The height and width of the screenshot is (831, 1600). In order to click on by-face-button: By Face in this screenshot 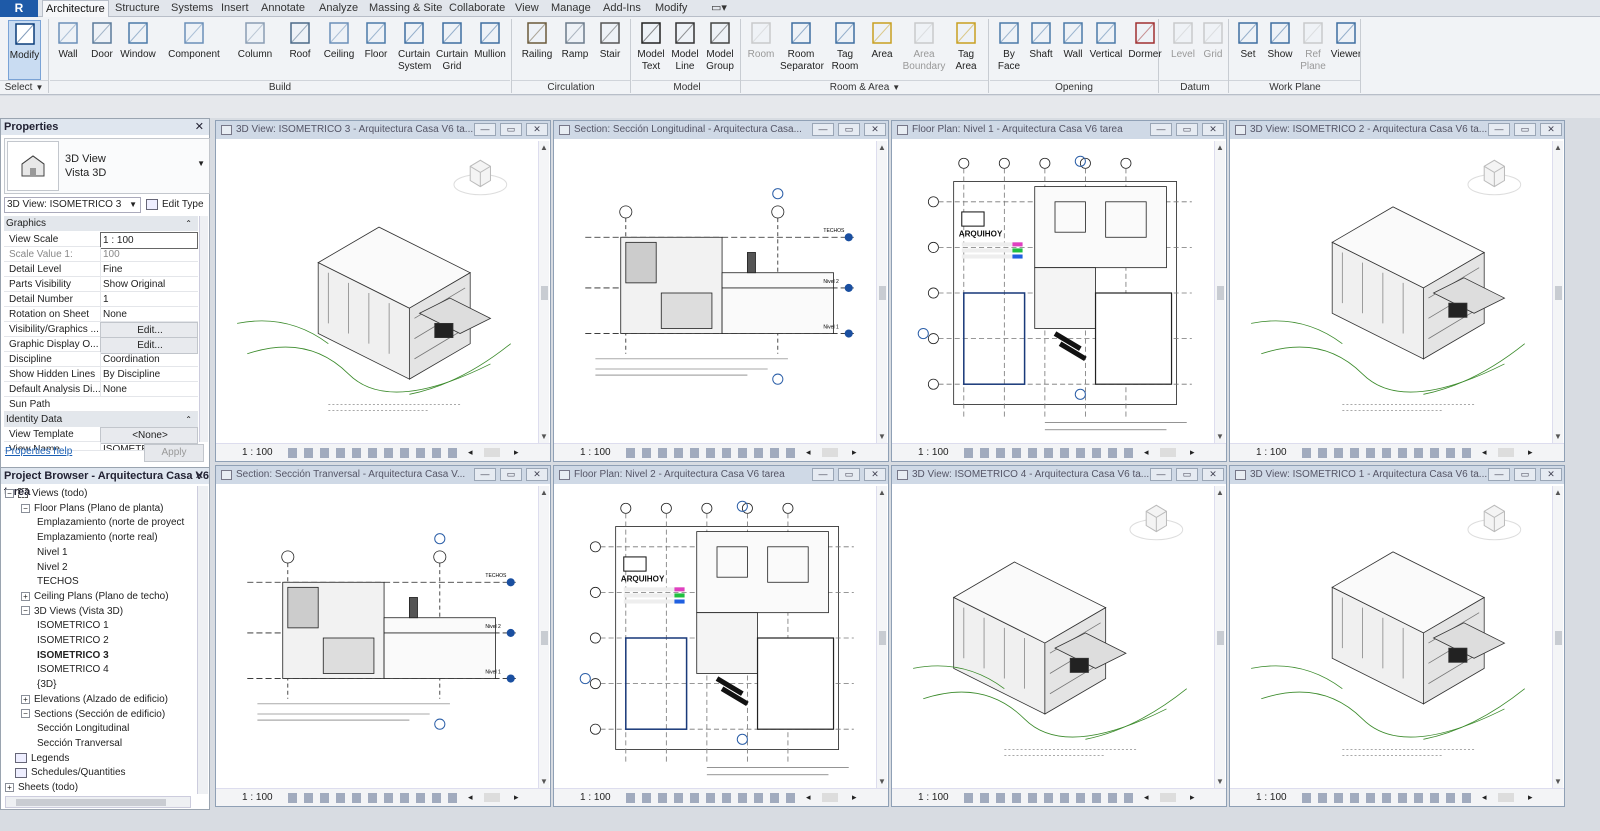, I will do `click(1009, 50)`.